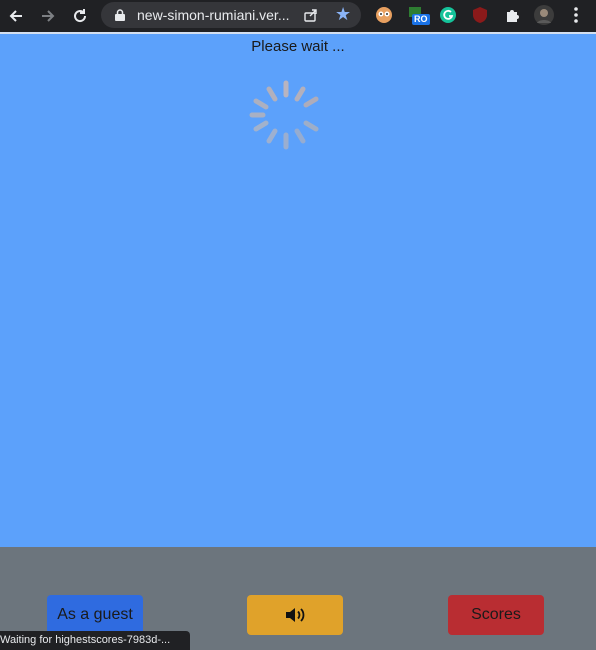 The width and height of the screenshot is (596, 650). I want to click on browser-toolbar: new-simon-rumiani.ver... ★ RO, so click(298, 16).